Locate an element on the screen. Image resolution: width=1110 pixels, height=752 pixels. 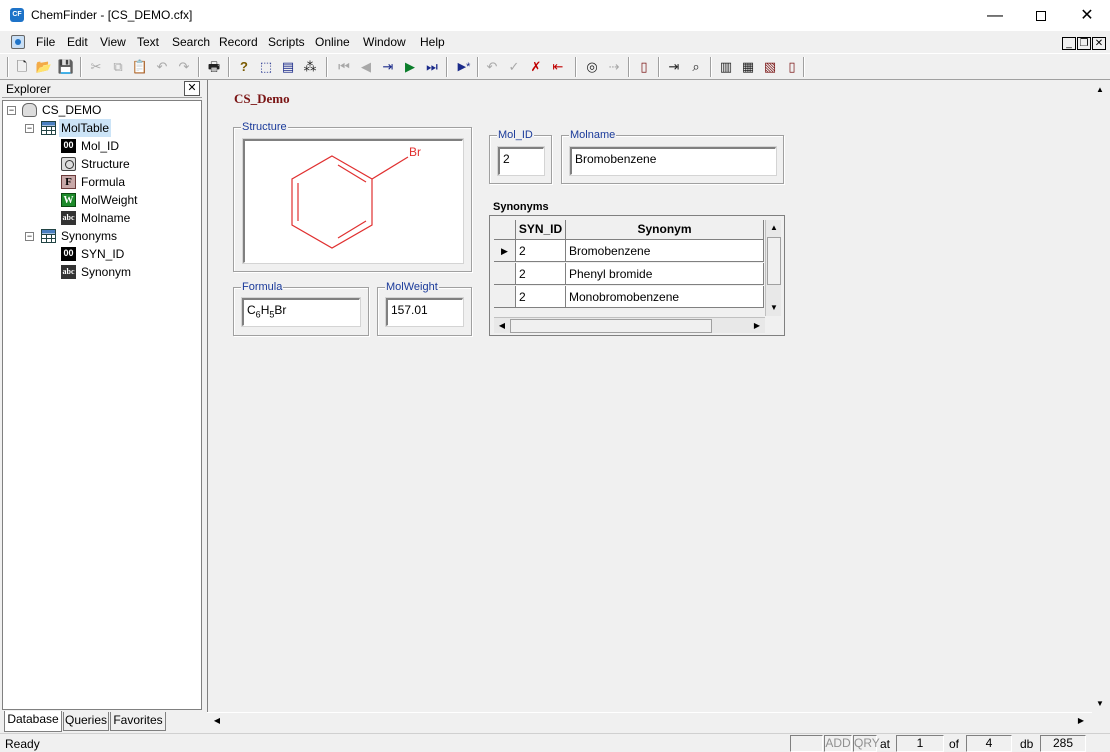
grid-vertical-scrollbar: ▲ ▼ is located at coordinates (773, 268).